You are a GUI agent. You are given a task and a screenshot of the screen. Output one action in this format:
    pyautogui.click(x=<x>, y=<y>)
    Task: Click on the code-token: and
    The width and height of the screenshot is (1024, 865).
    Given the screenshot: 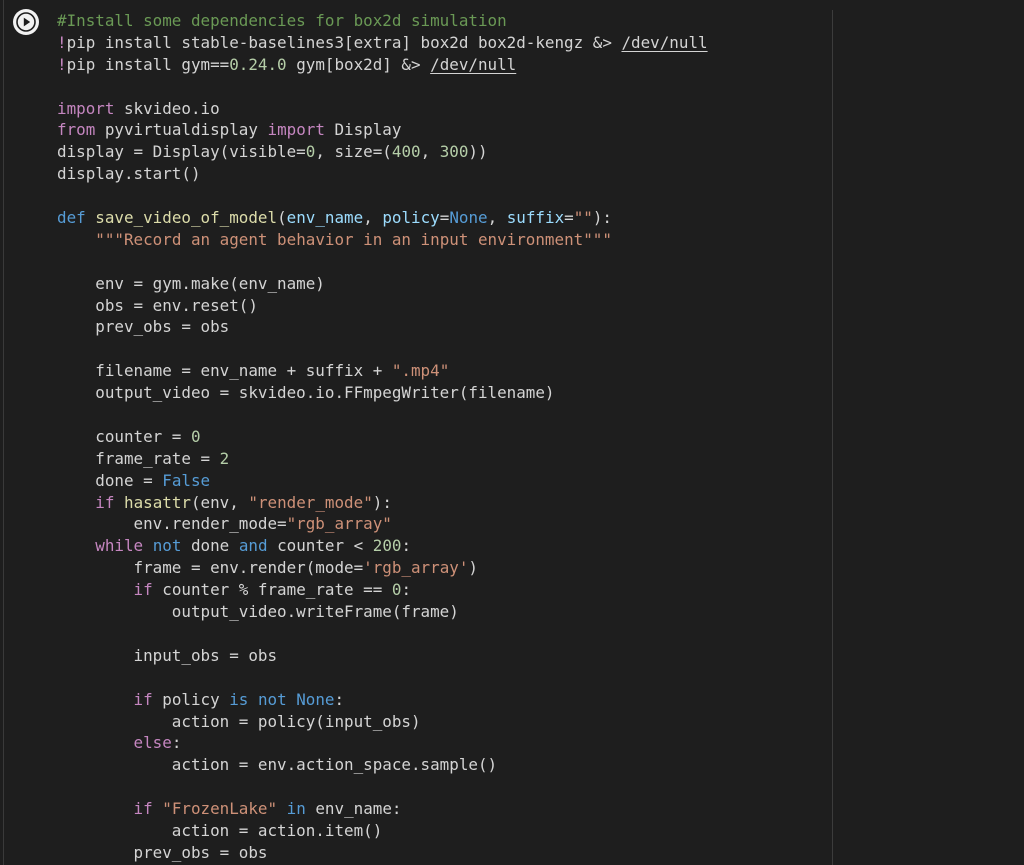 What is the action you would take?
    pyautogui.click(x=253, y=546)
    